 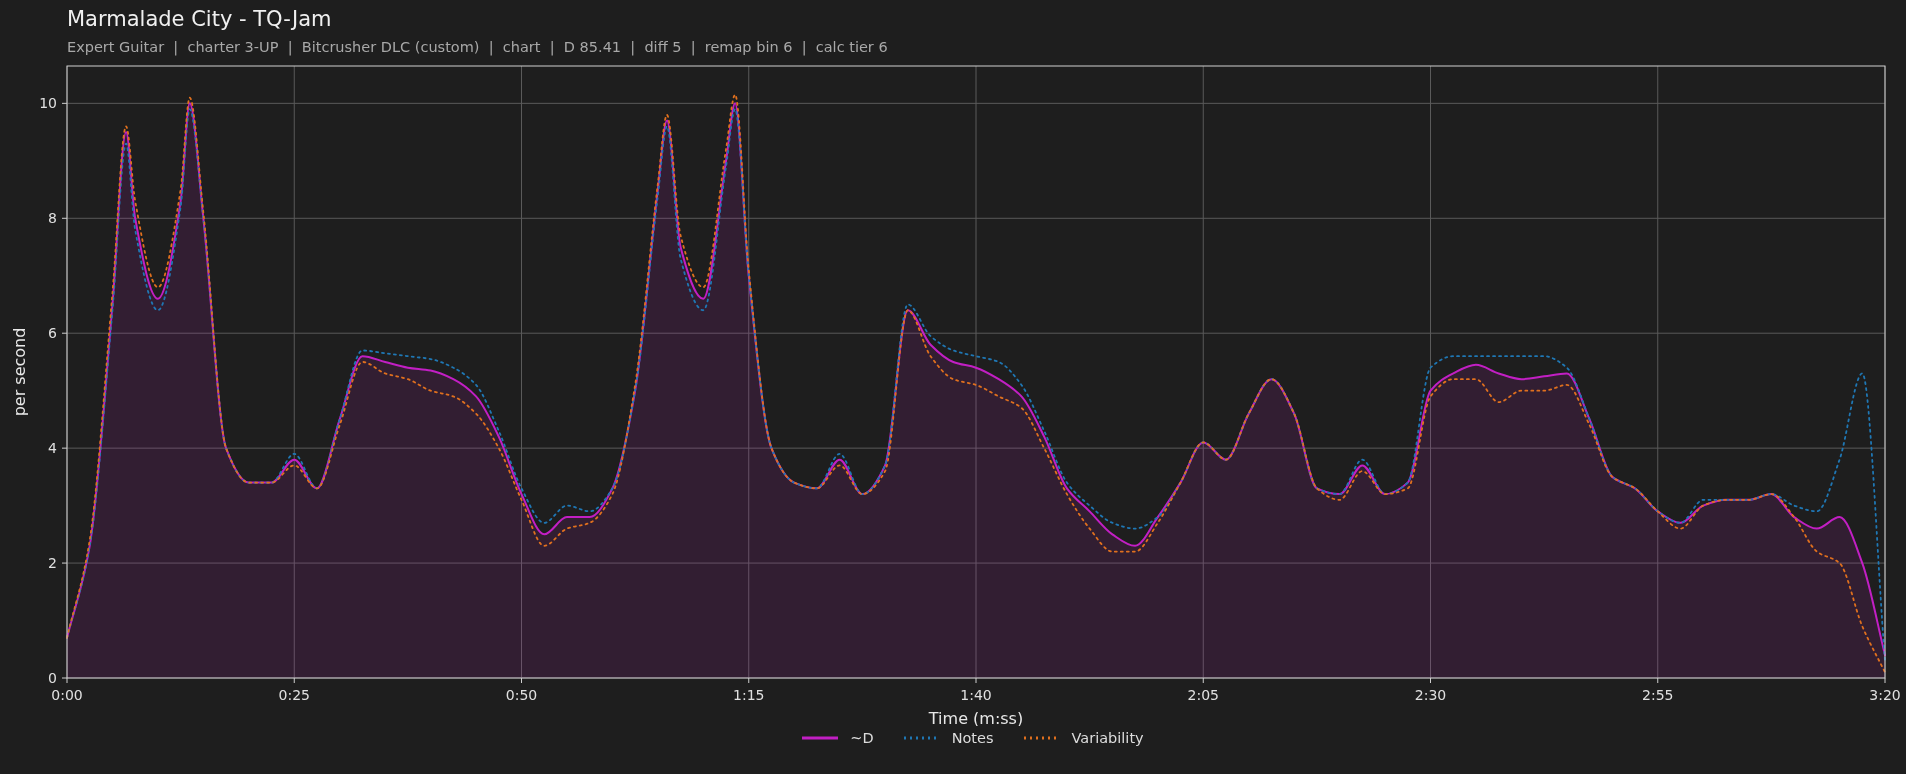 I want to click on chart-subtitle: Expert Guitar | charter 3-UP | Bitcrusher DLC (custom) | chart | D 85.41 | diff 5 | remap bin 6 | calc tier 6, so click(x=477, y=47).